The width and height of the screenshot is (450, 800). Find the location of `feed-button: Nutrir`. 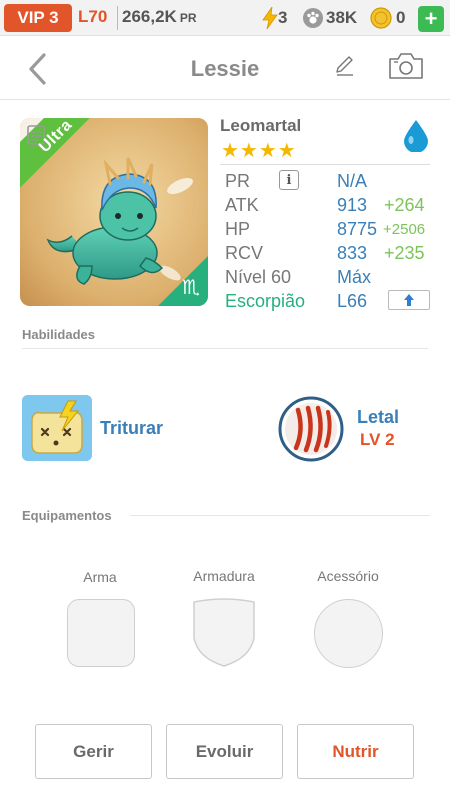

feed-button: Nutrir is located at coordinates (355, 751).